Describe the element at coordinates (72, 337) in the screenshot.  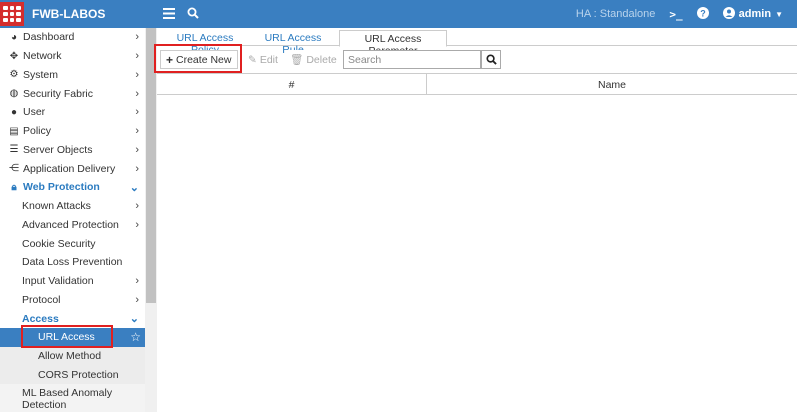
I see `sidebar-item-url-access: URL Access ☆` at that location.